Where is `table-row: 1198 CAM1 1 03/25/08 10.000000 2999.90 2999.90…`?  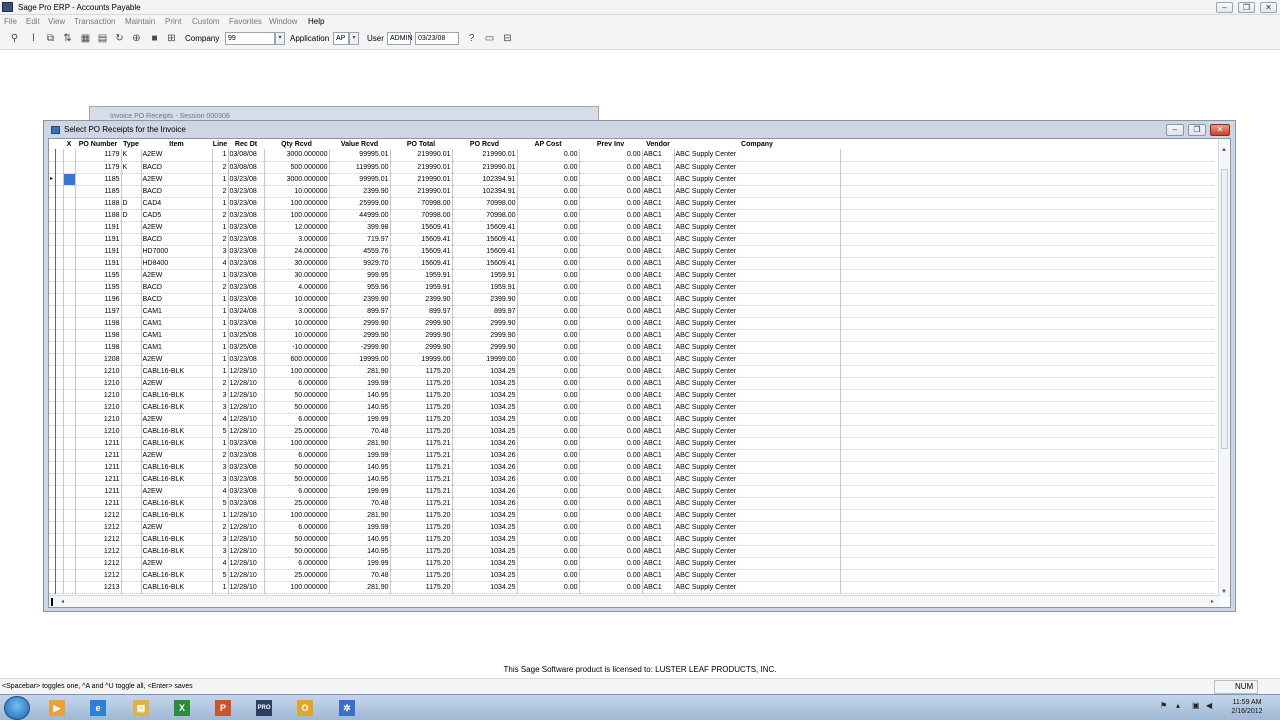
table-row: 1198 CAM1 1 03/25/08 10.000000 2999.90 2999.90… is located at coordinates (631, 335).